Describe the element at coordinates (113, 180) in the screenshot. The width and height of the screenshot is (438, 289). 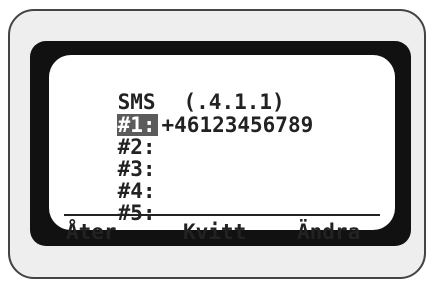
I see `entry-row-4: #4:` at that location.